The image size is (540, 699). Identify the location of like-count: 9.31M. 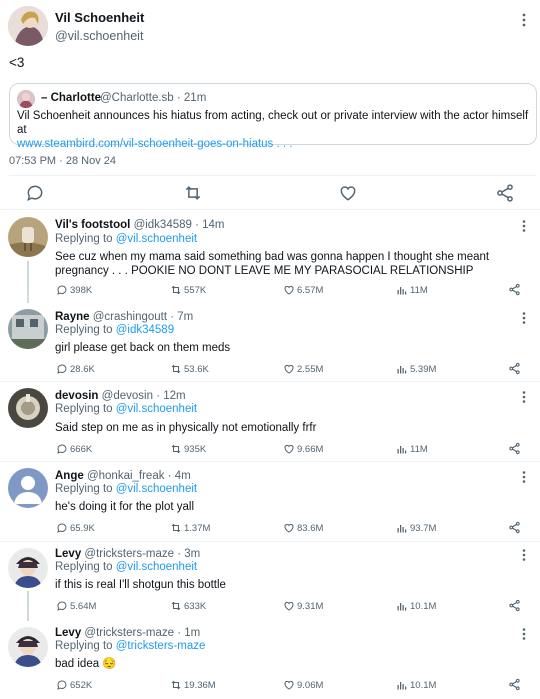
(303, 606).